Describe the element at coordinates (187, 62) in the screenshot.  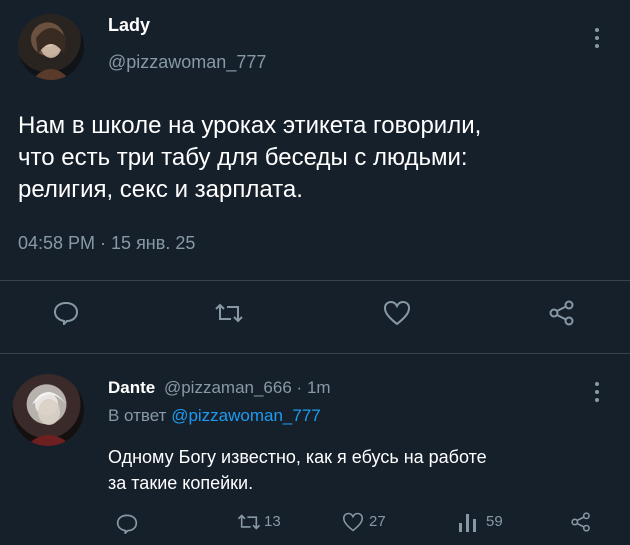
I see `author-handle: @pizzawoman_777` at that location.